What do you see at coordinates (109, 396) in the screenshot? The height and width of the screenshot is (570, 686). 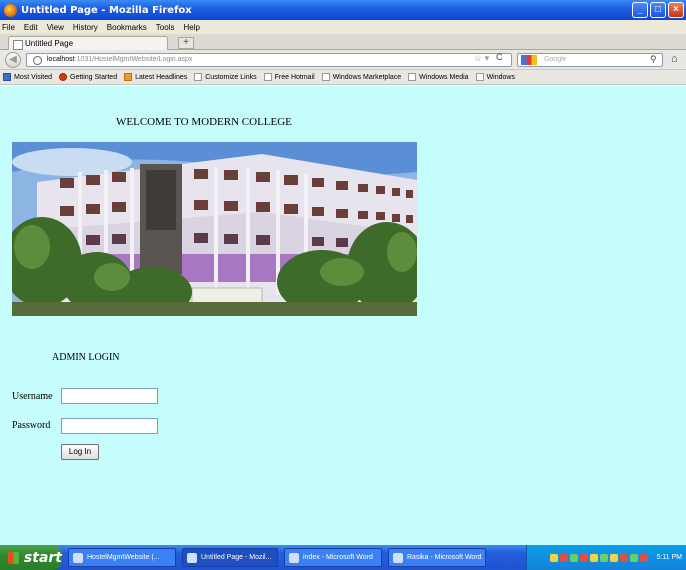 I see `username-input` at bounding box center [109, 396].